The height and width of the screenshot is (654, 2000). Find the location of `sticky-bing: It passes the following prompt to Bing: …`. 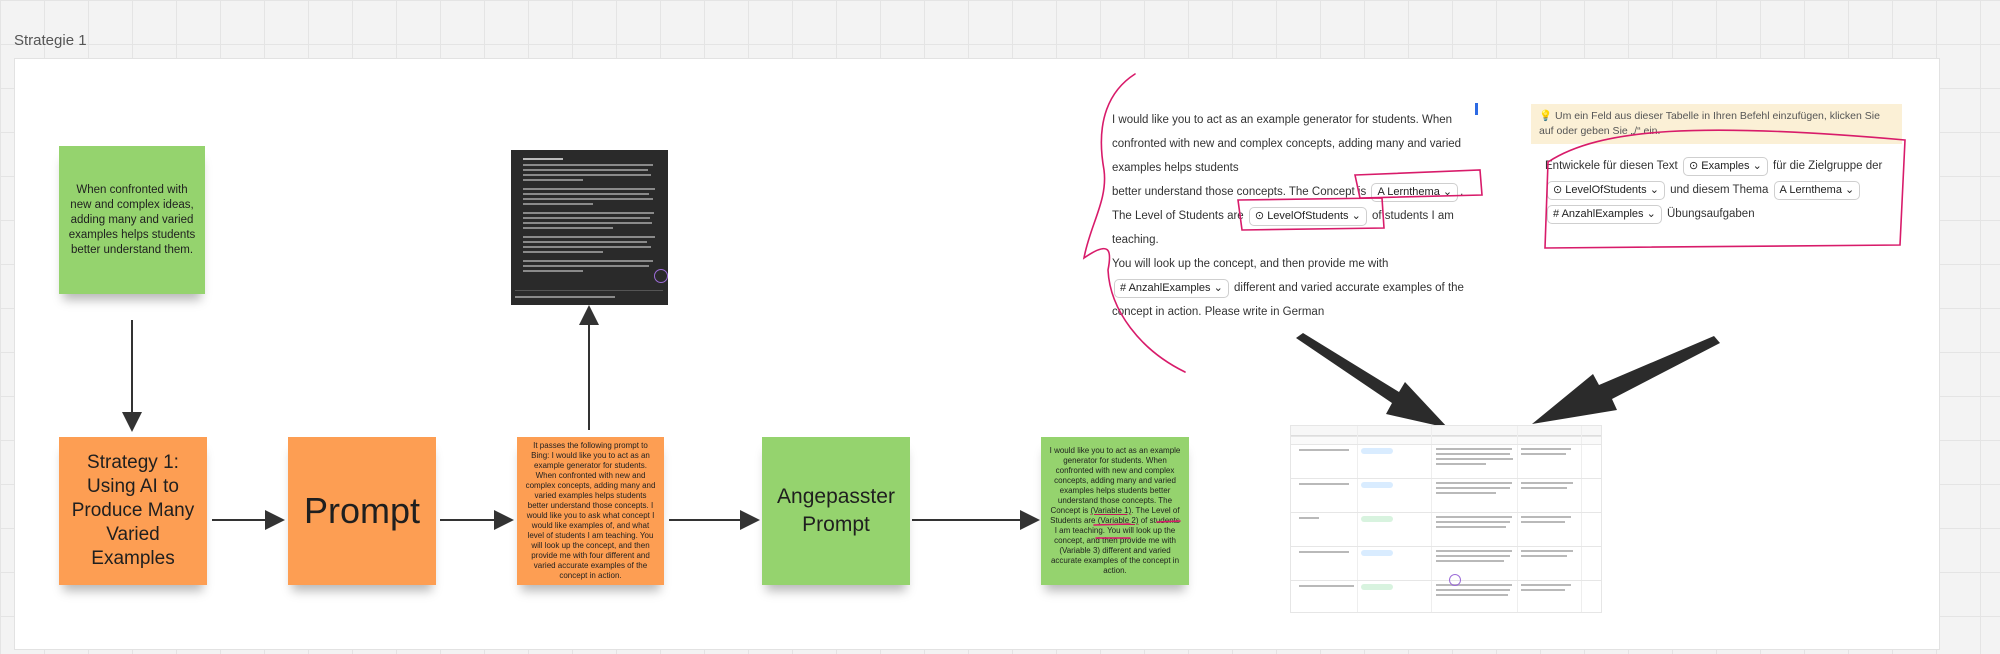

sticky-bing: It passes the following prompt to Bing: … is located at coordinates (590, 511).